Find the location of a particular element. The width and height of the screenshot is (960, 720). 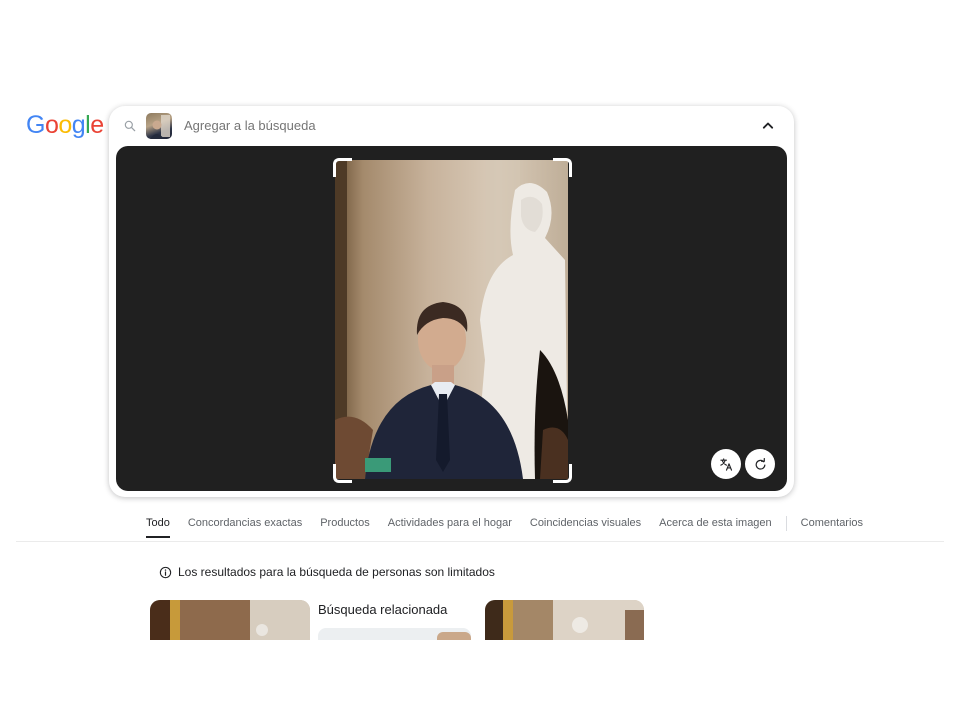

crop-handle-bottom-left is located at coordinates (342, 473).